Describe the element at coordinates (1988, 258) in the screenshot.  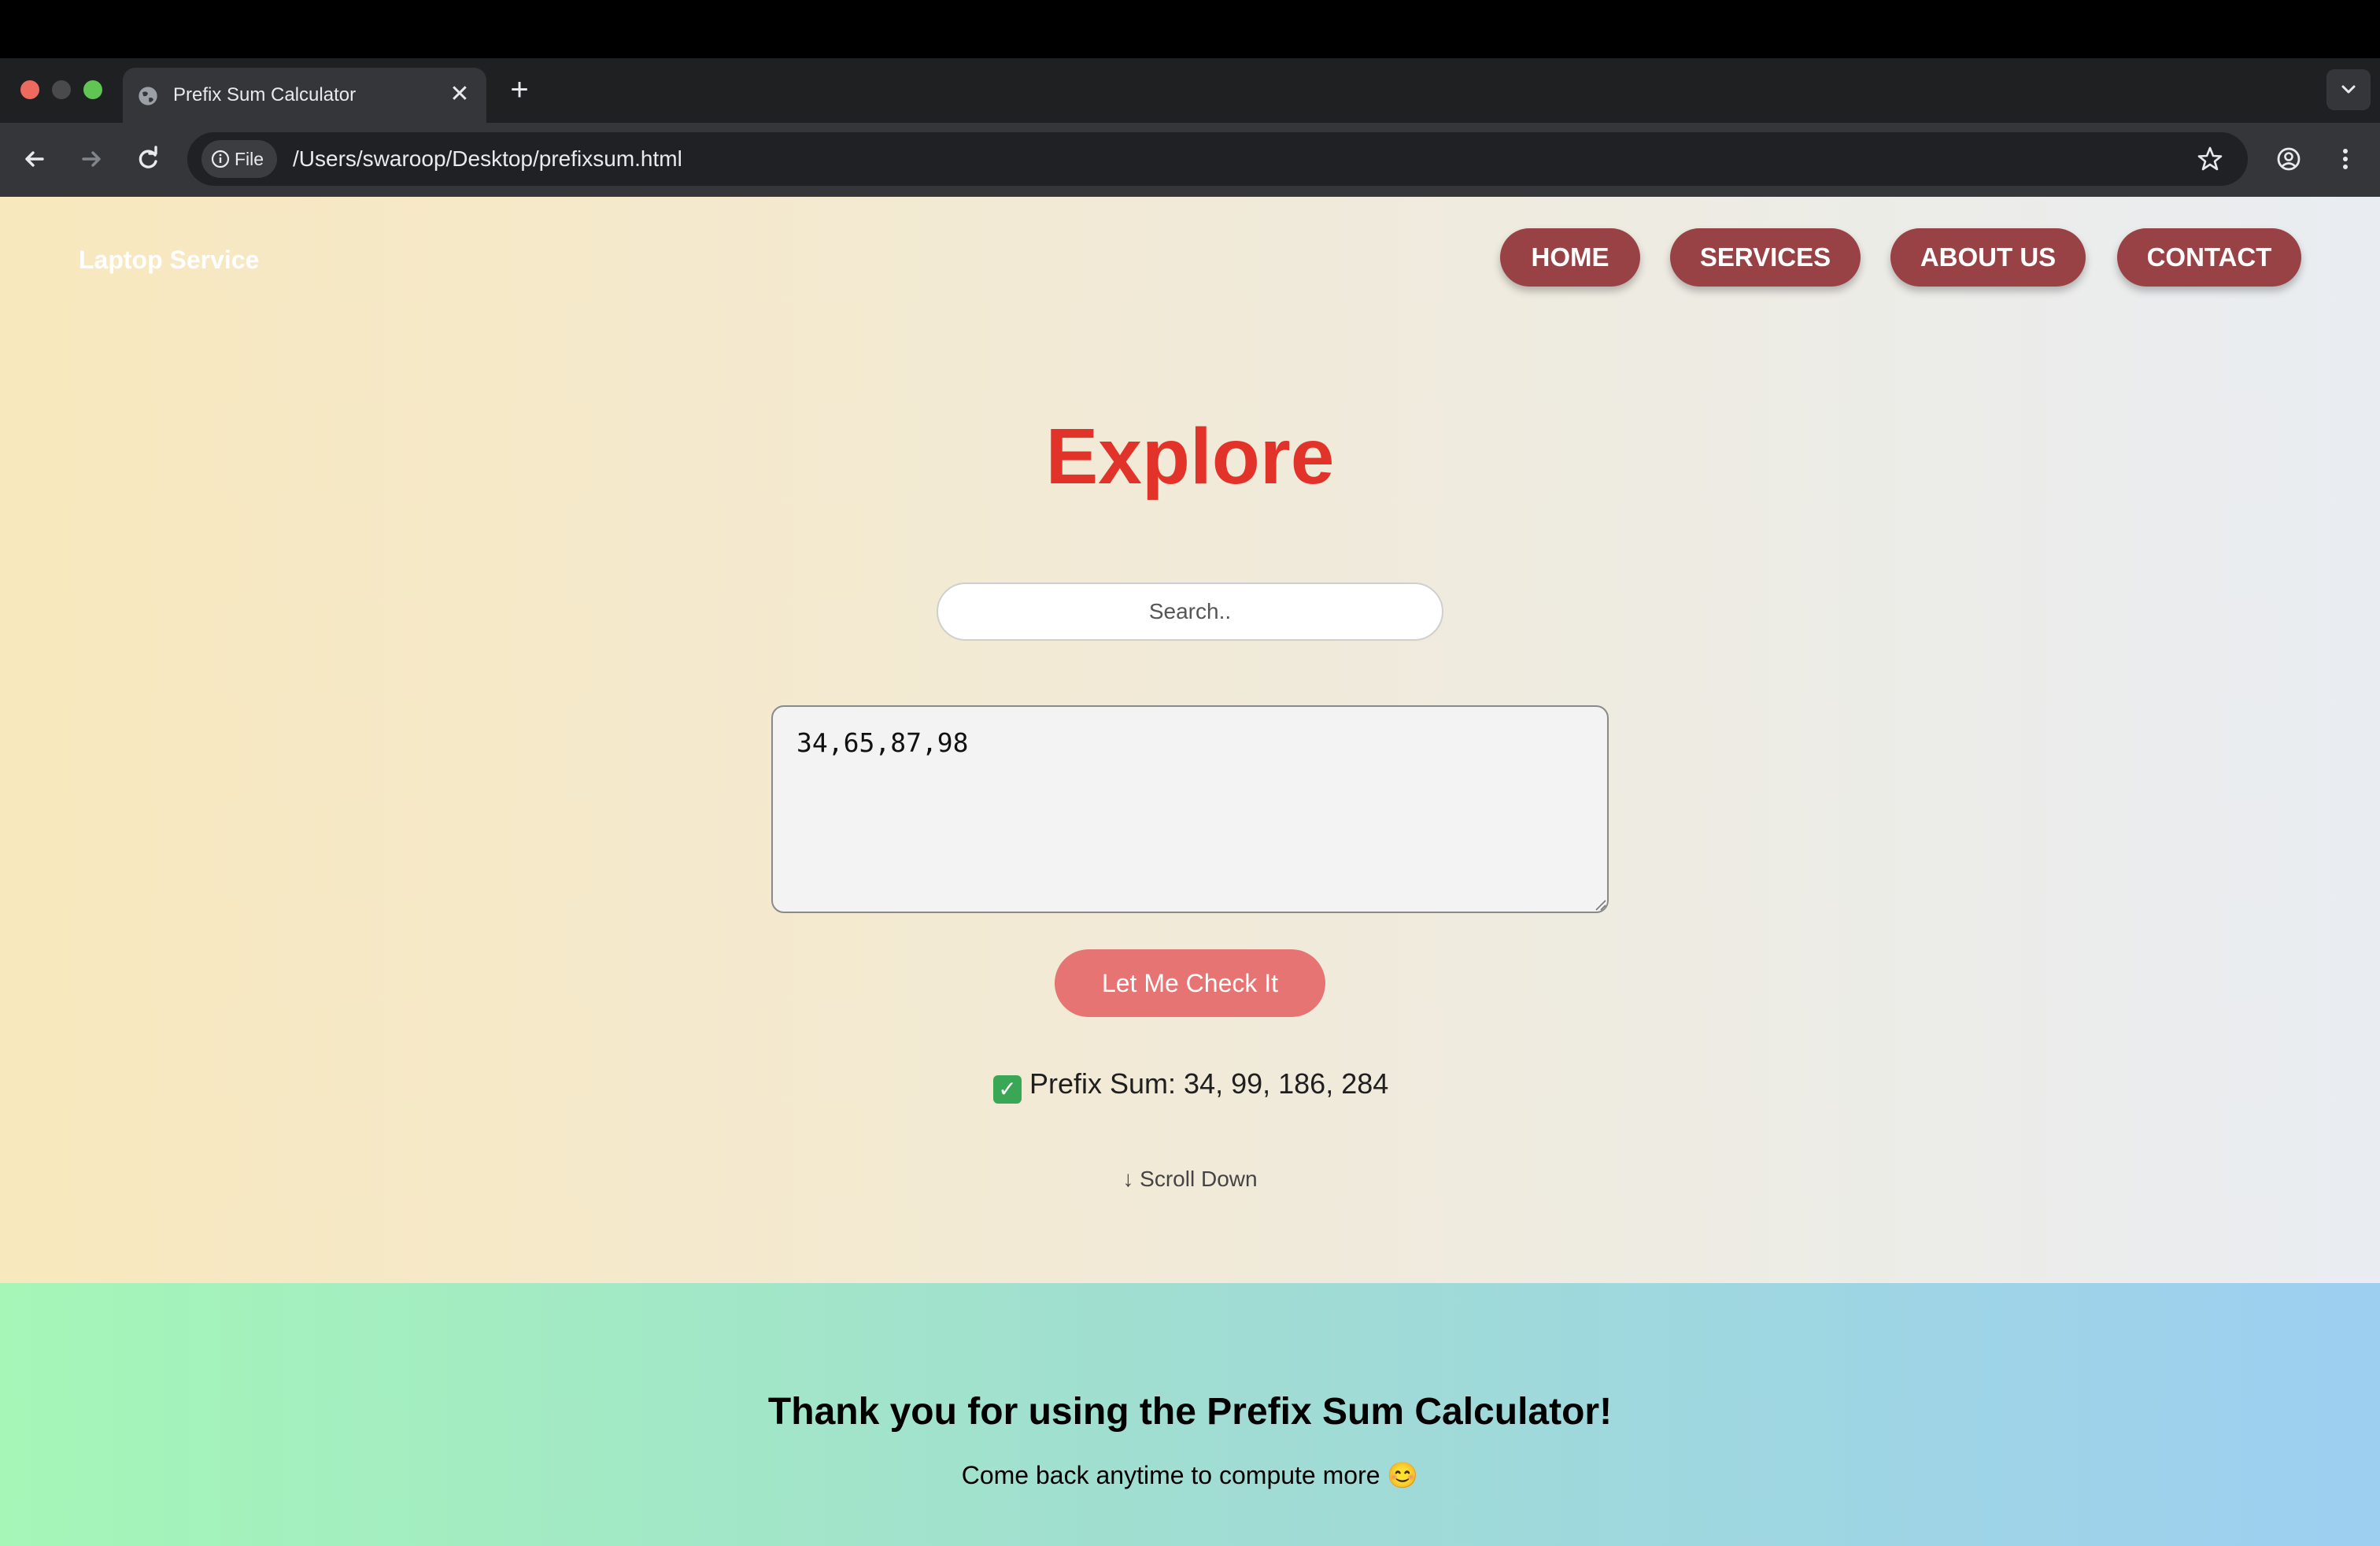
I see `nav-about-us: ABOUT US` at that location.